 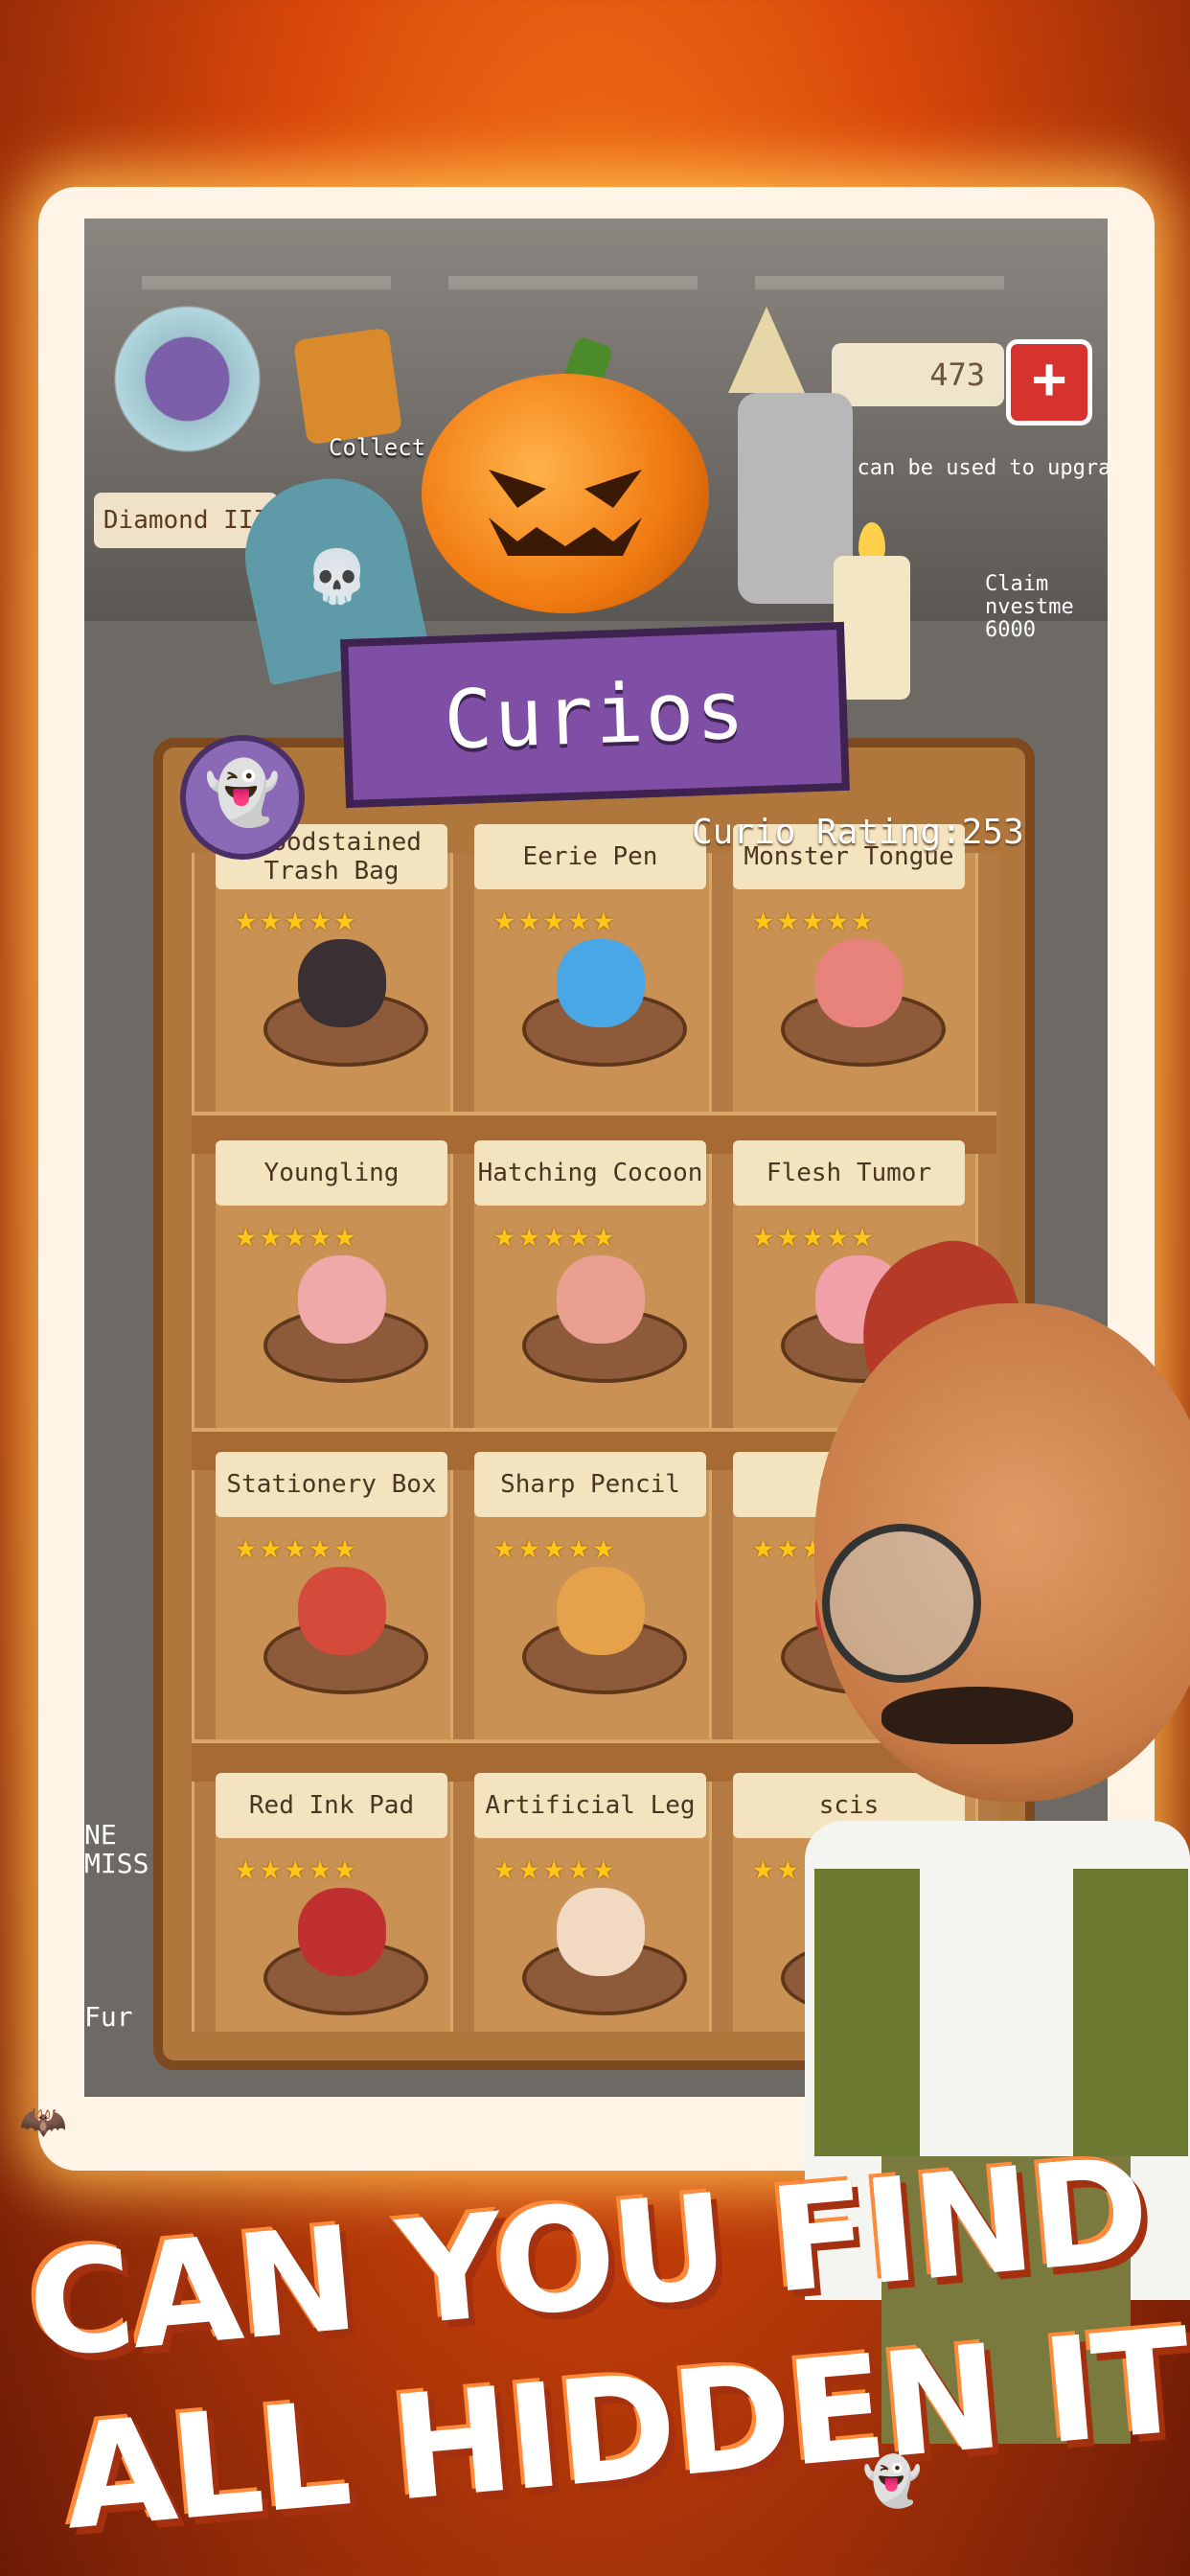 I want to click on rank-badge-icon, so click(x=187, y=379).